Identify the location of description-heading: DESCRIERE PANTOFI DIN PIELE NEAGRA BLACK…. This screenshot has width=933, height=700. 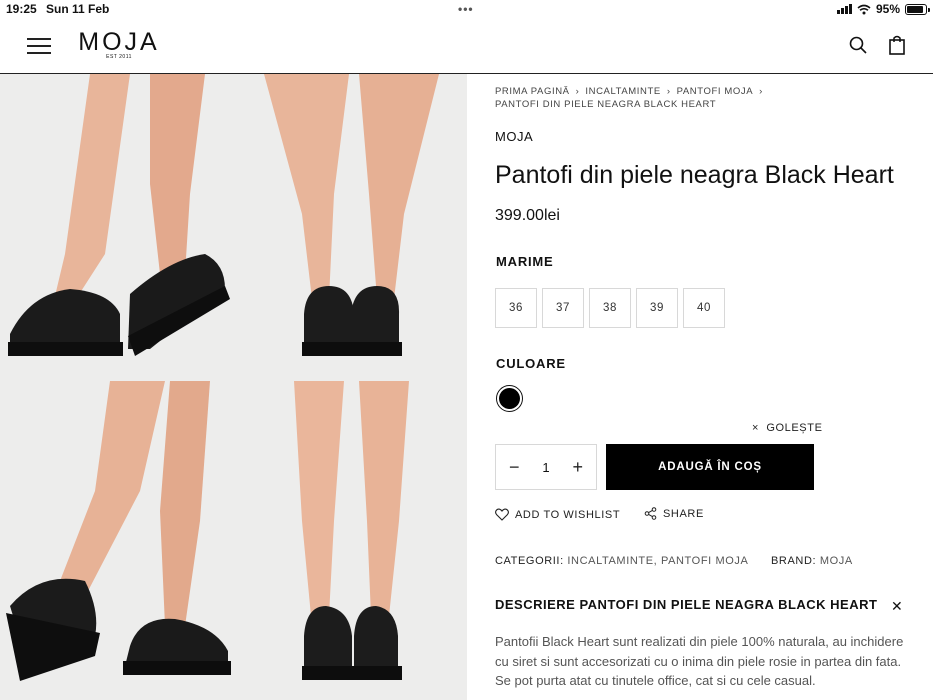
(700, 604).